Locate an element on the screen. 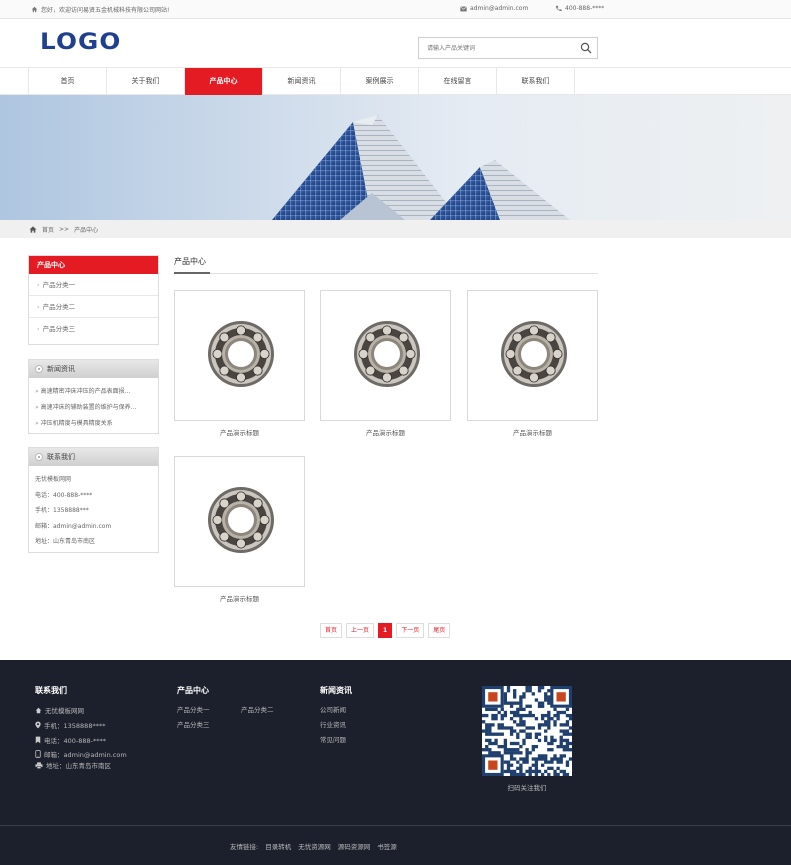 The width and height of the screenshot is (791, 865). nav-item-home: 首页 is located at coordinates (68, 81).